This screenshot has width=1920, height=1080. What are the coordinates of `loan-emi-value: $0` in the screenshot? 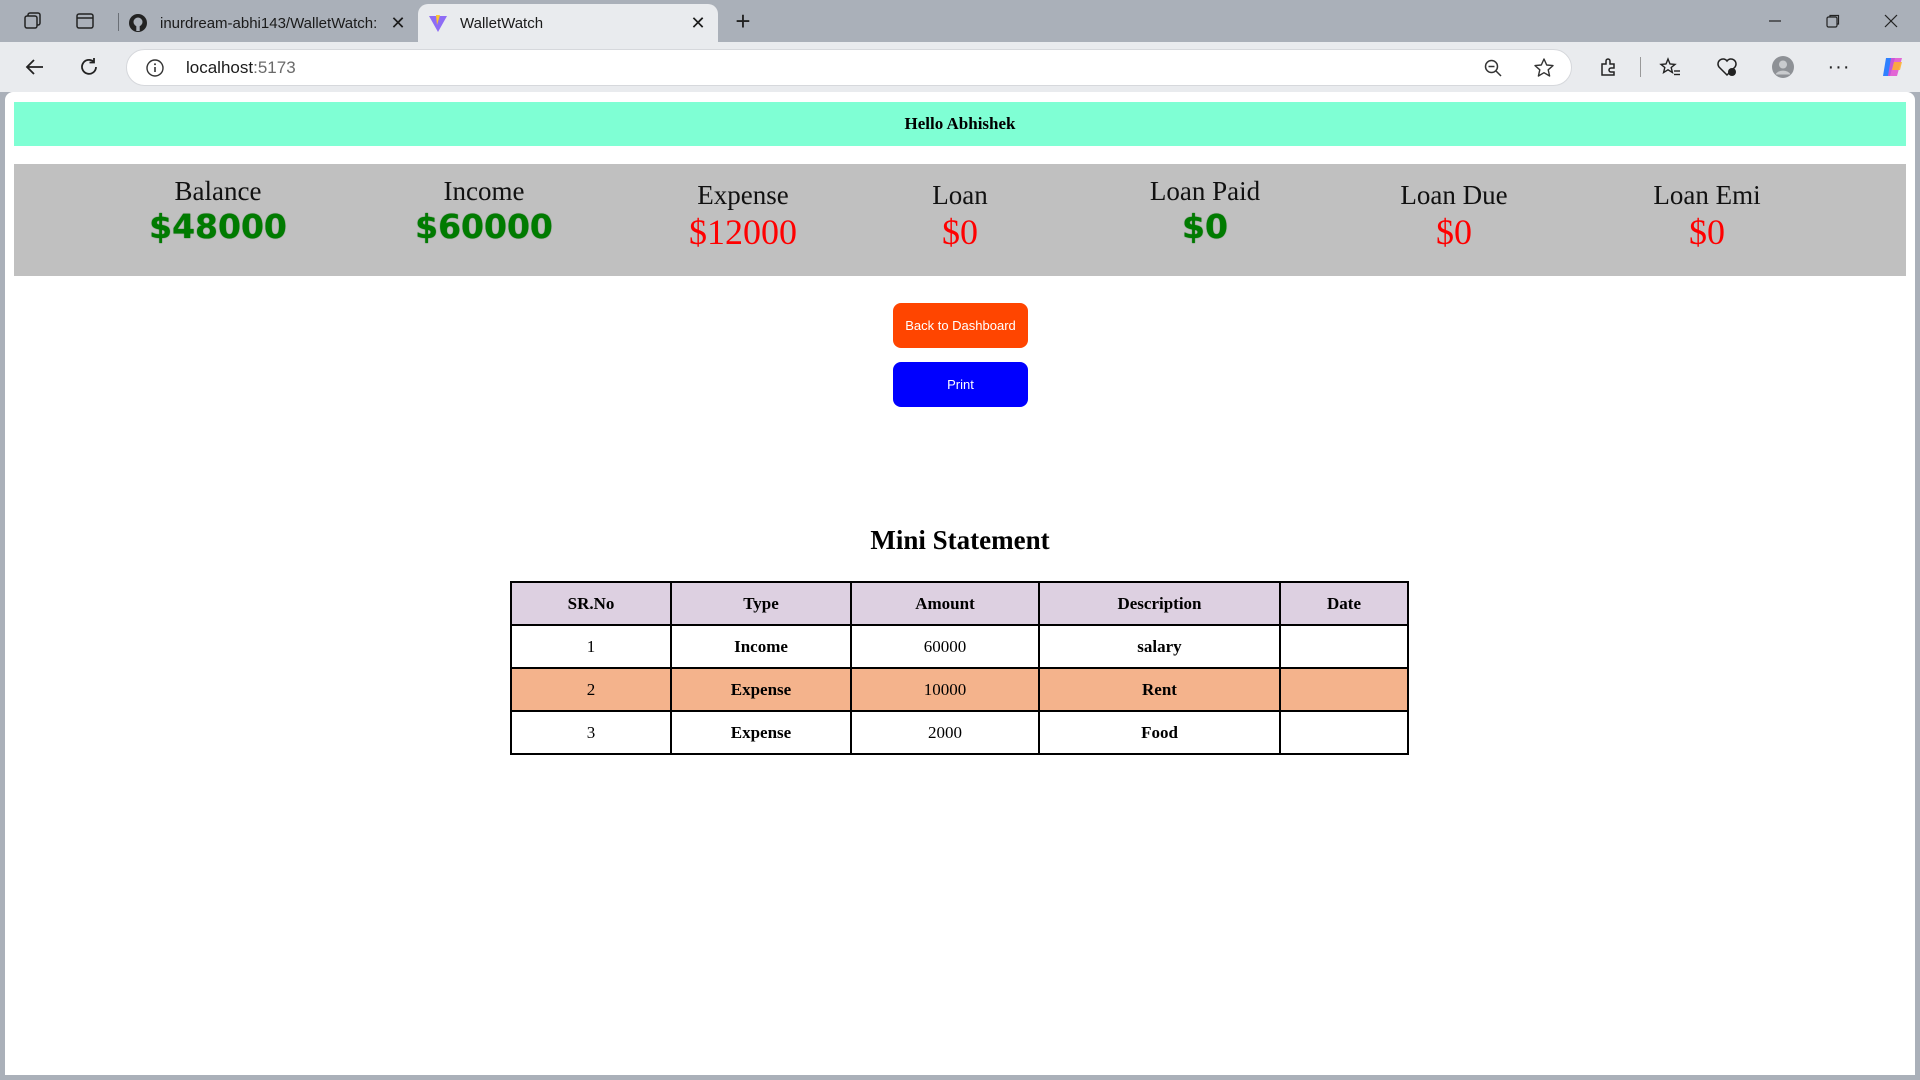 It's located at (1707, 232).